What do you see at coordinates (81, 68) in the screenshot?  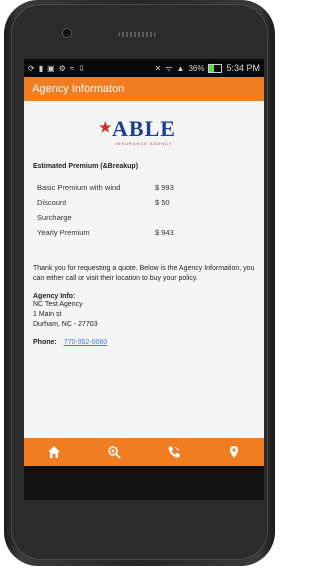 I see `download-icon: ⇩` at bounding box center [81, 68].